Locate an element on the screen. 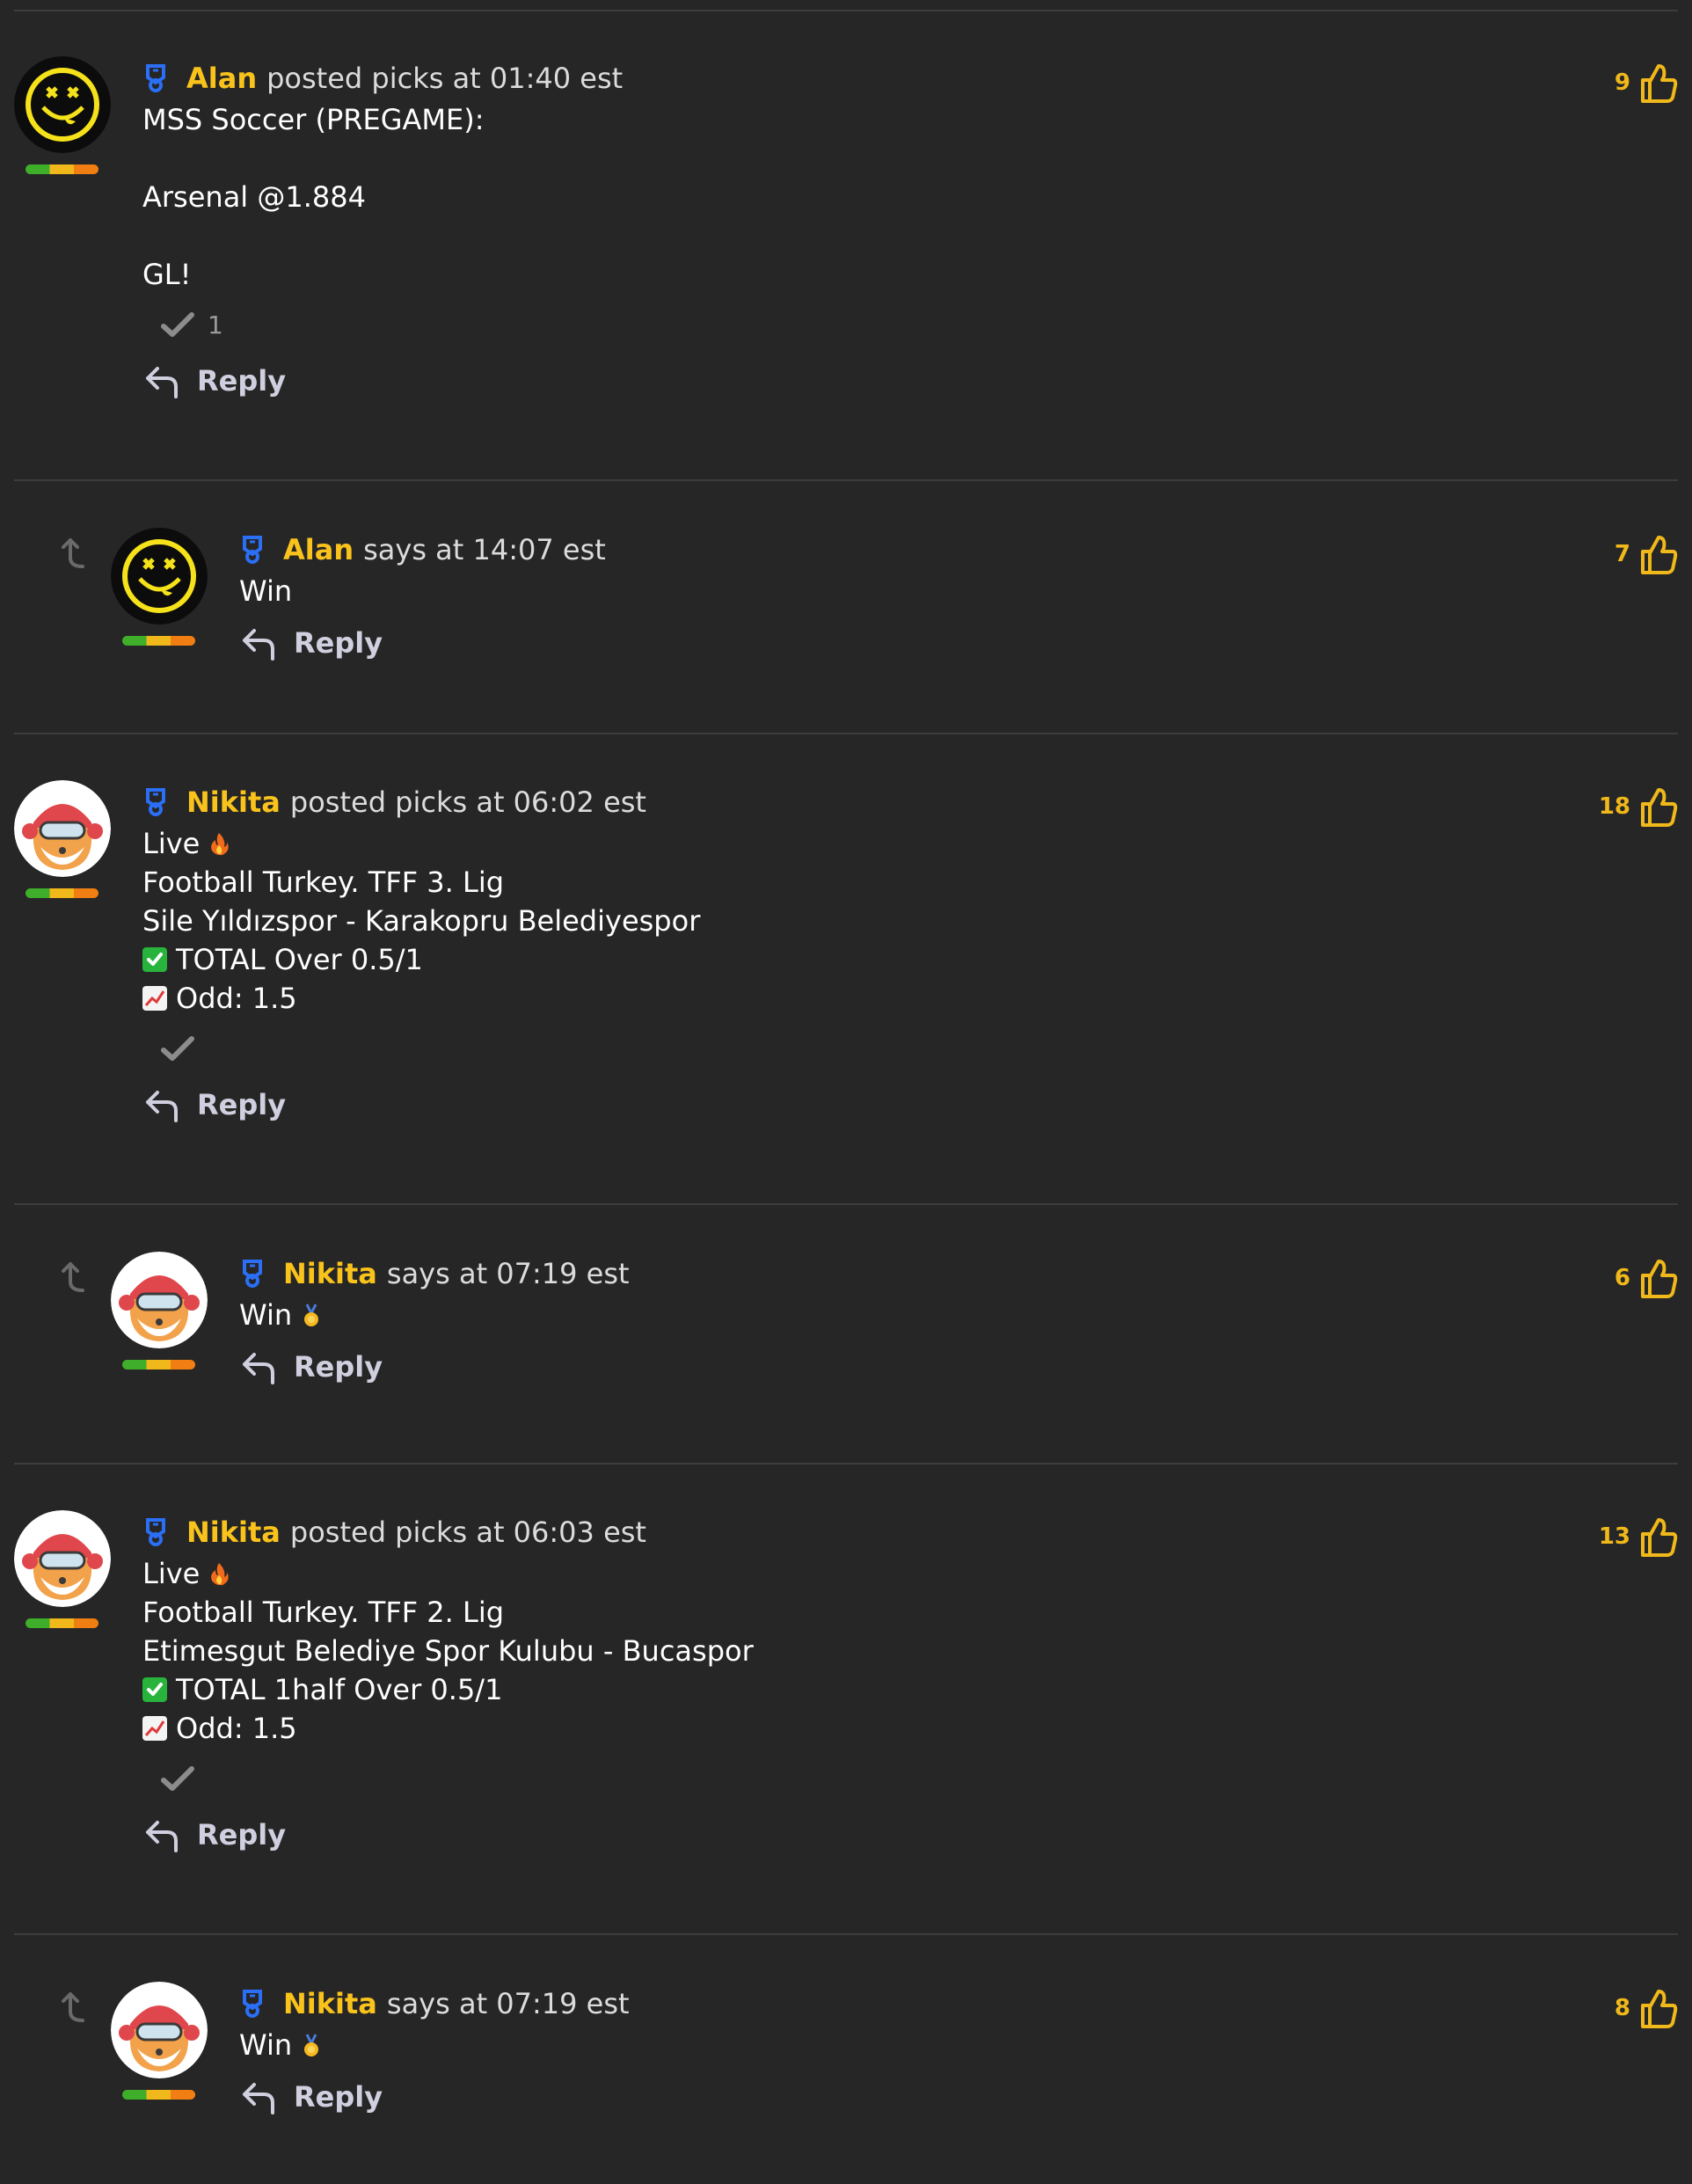  smiley-icon is located at coordinates (62, 104).